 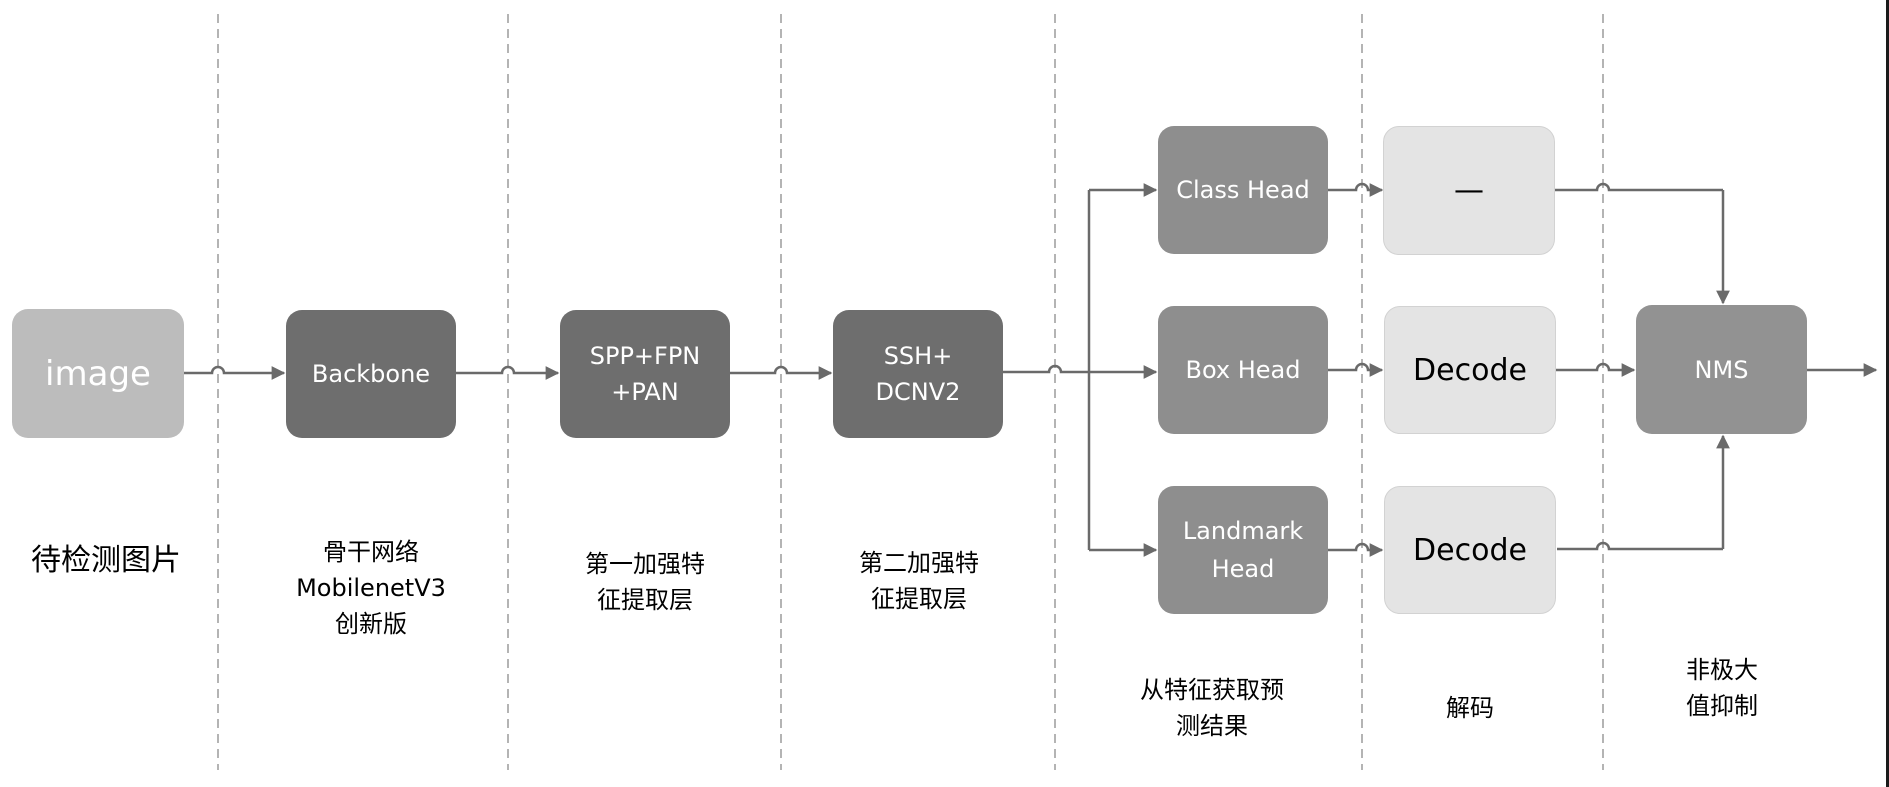 I want to click on spp-node-label-line2: +PAN, so click(x=645, y=392).